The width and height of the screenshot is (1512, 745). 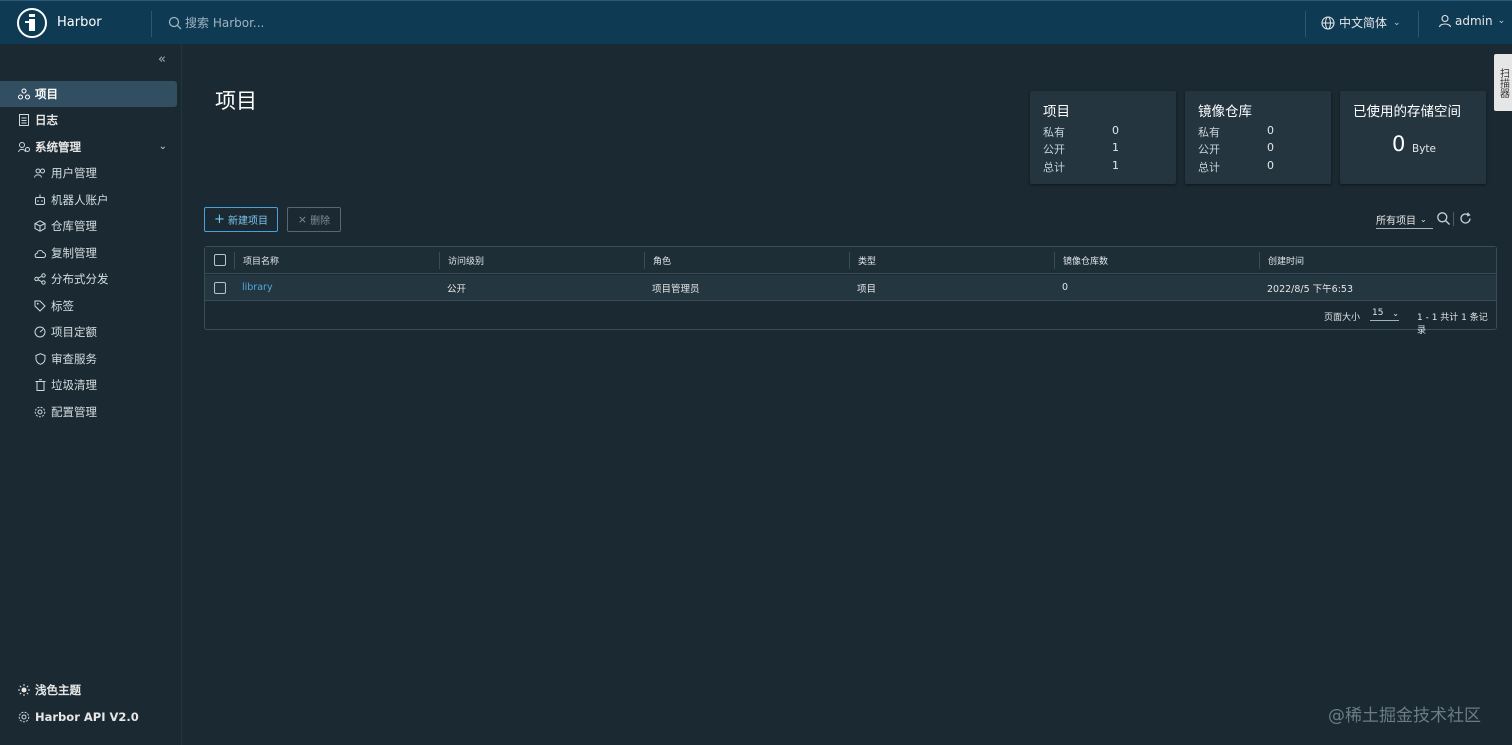 I want to click on page-size-label: 页面大小, so click(x=1342, y=318).